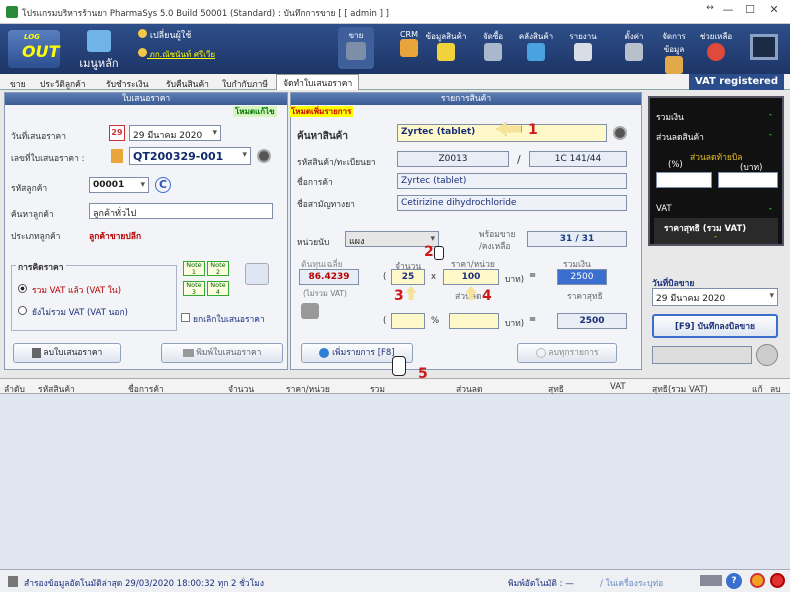 This screenshot has height=592, width=790. I want to click on delete-quote-button: ลบใบเสนอราคา, so click(67, 353).